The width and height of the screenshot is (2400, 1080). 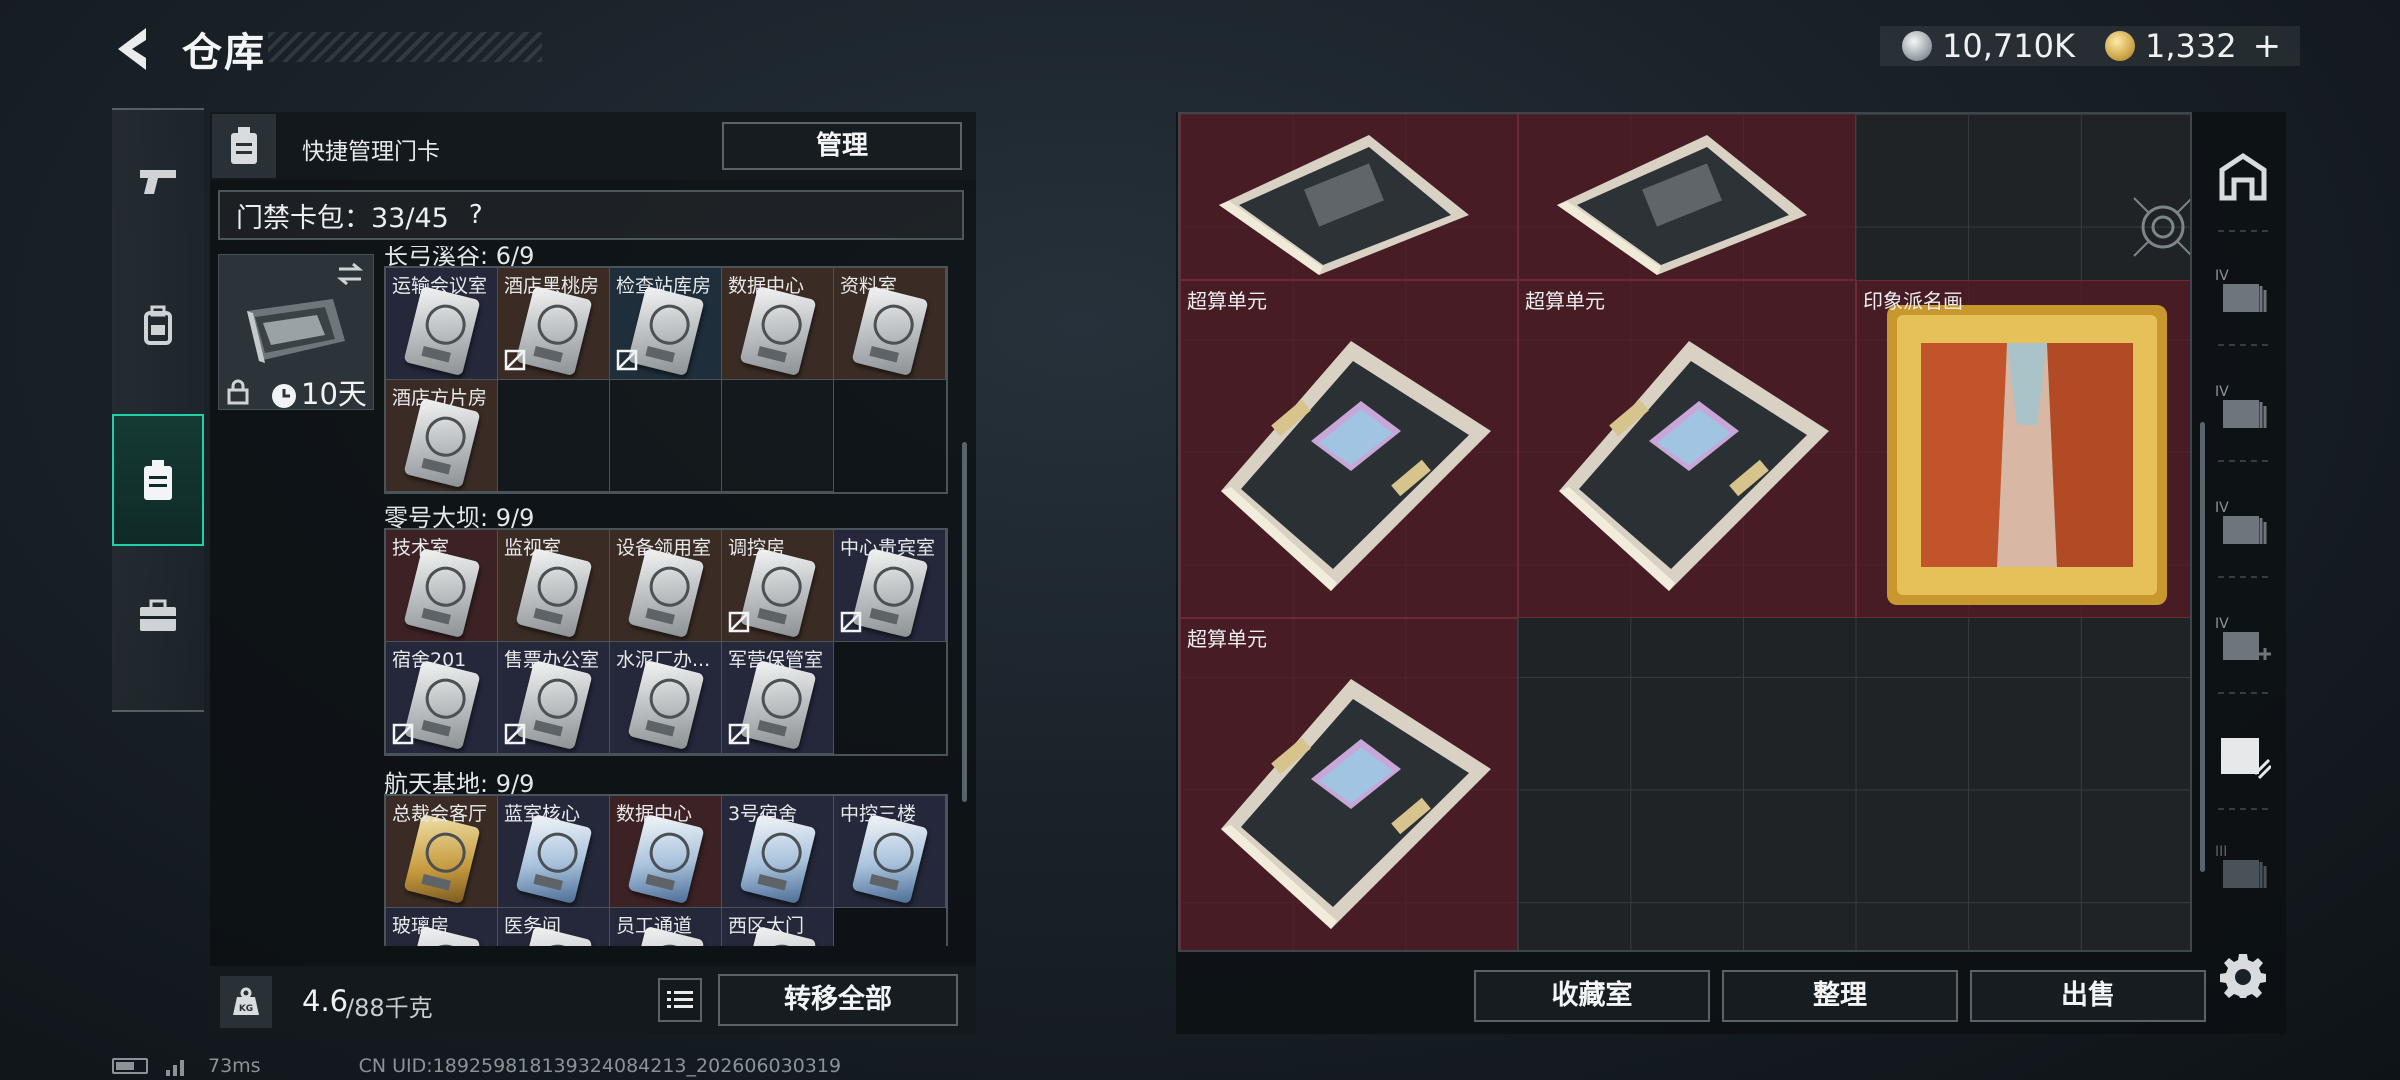 I want to click on keycard-name: 中控三楼, so click(x=878, y=814).